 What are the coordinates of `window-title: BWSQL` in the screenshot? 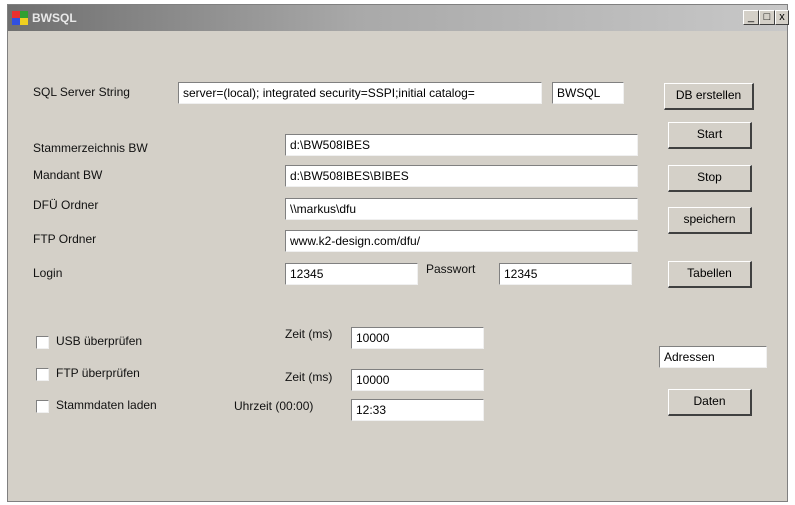 It's located at (54, 18).